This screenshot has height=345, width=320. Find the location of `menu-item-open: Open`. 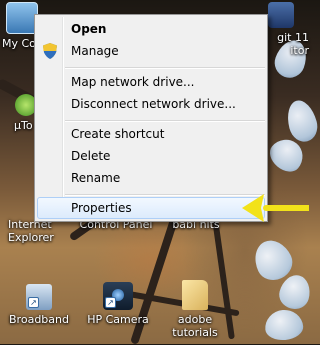

menu-item-open: Open is located at coordinates (151, 29).